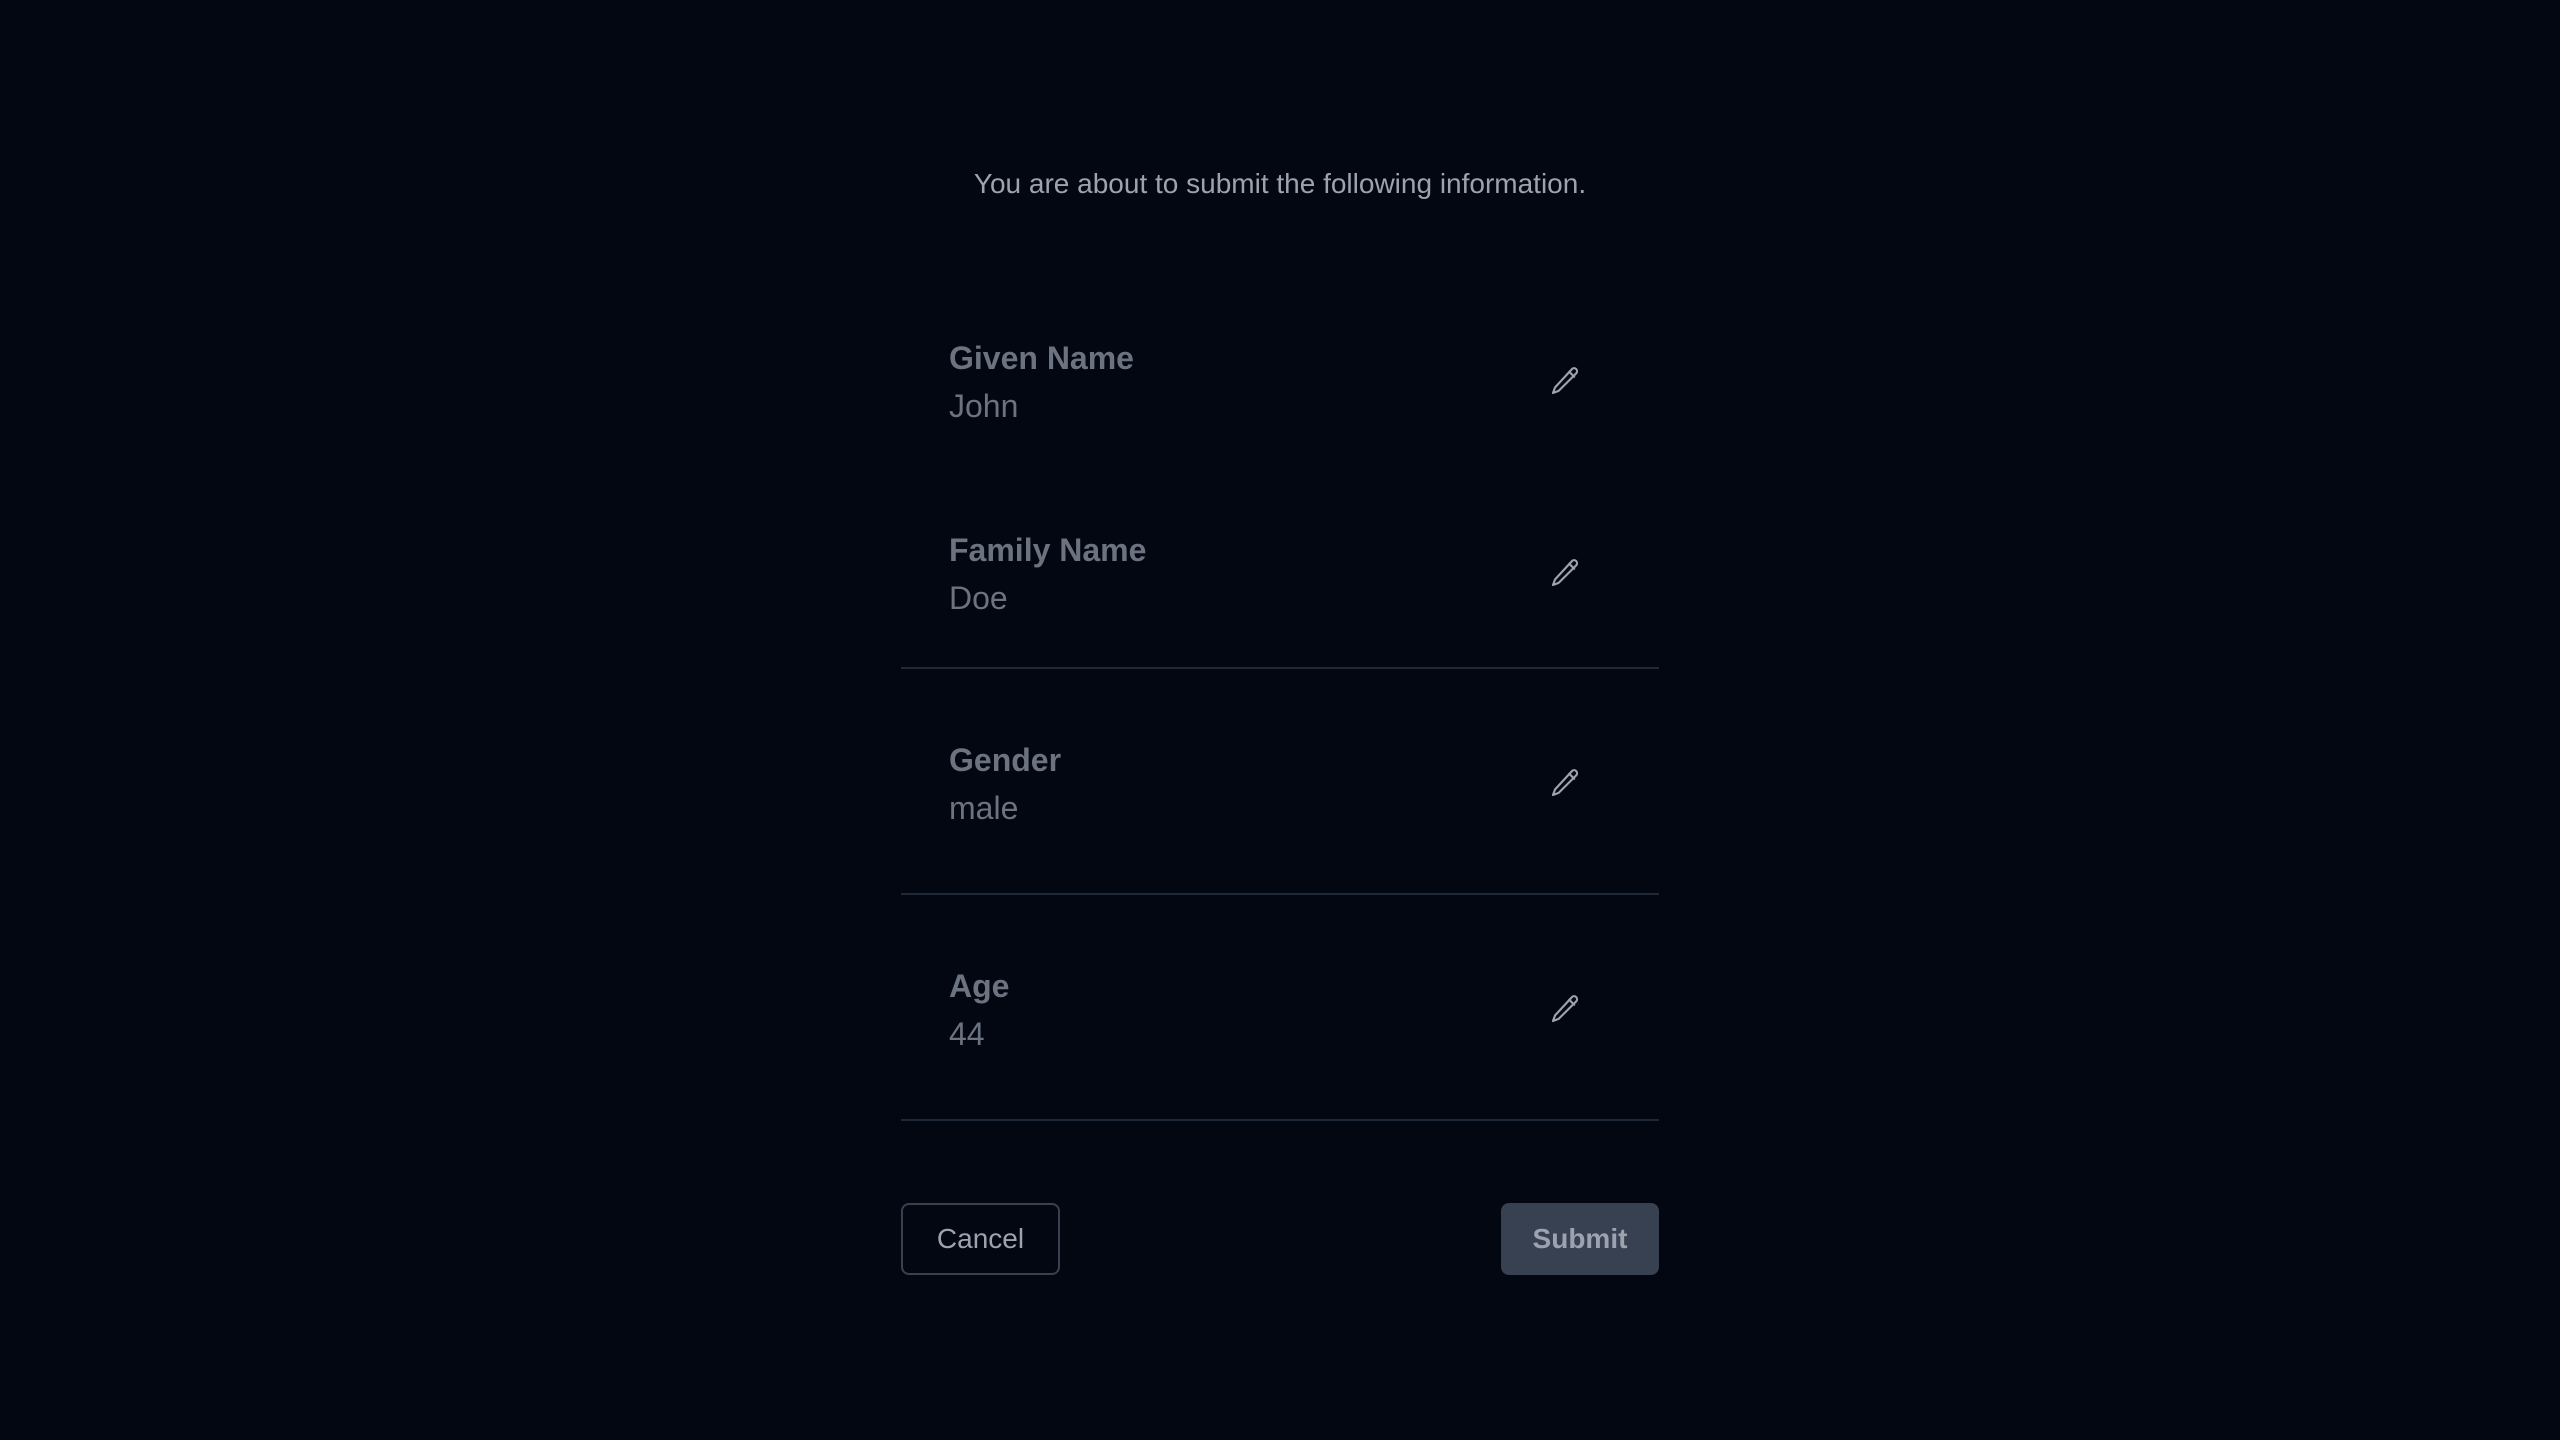 This screenshot has width=2560, height=1440. What do you see at coordinates (1580, 1239) in the screenshot?
I see `submit-button: Submit` at bounding box center [1580, 1239].